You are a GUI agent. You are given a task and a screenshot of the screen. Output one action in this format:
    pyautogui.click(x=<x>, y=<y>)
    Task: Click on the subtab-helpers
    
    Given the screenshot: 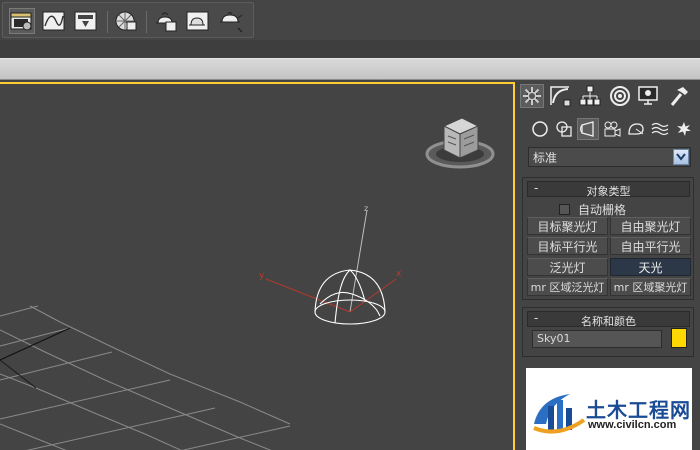 What is the action you would take?
    pyautogui.click(x=636, y=129)
    